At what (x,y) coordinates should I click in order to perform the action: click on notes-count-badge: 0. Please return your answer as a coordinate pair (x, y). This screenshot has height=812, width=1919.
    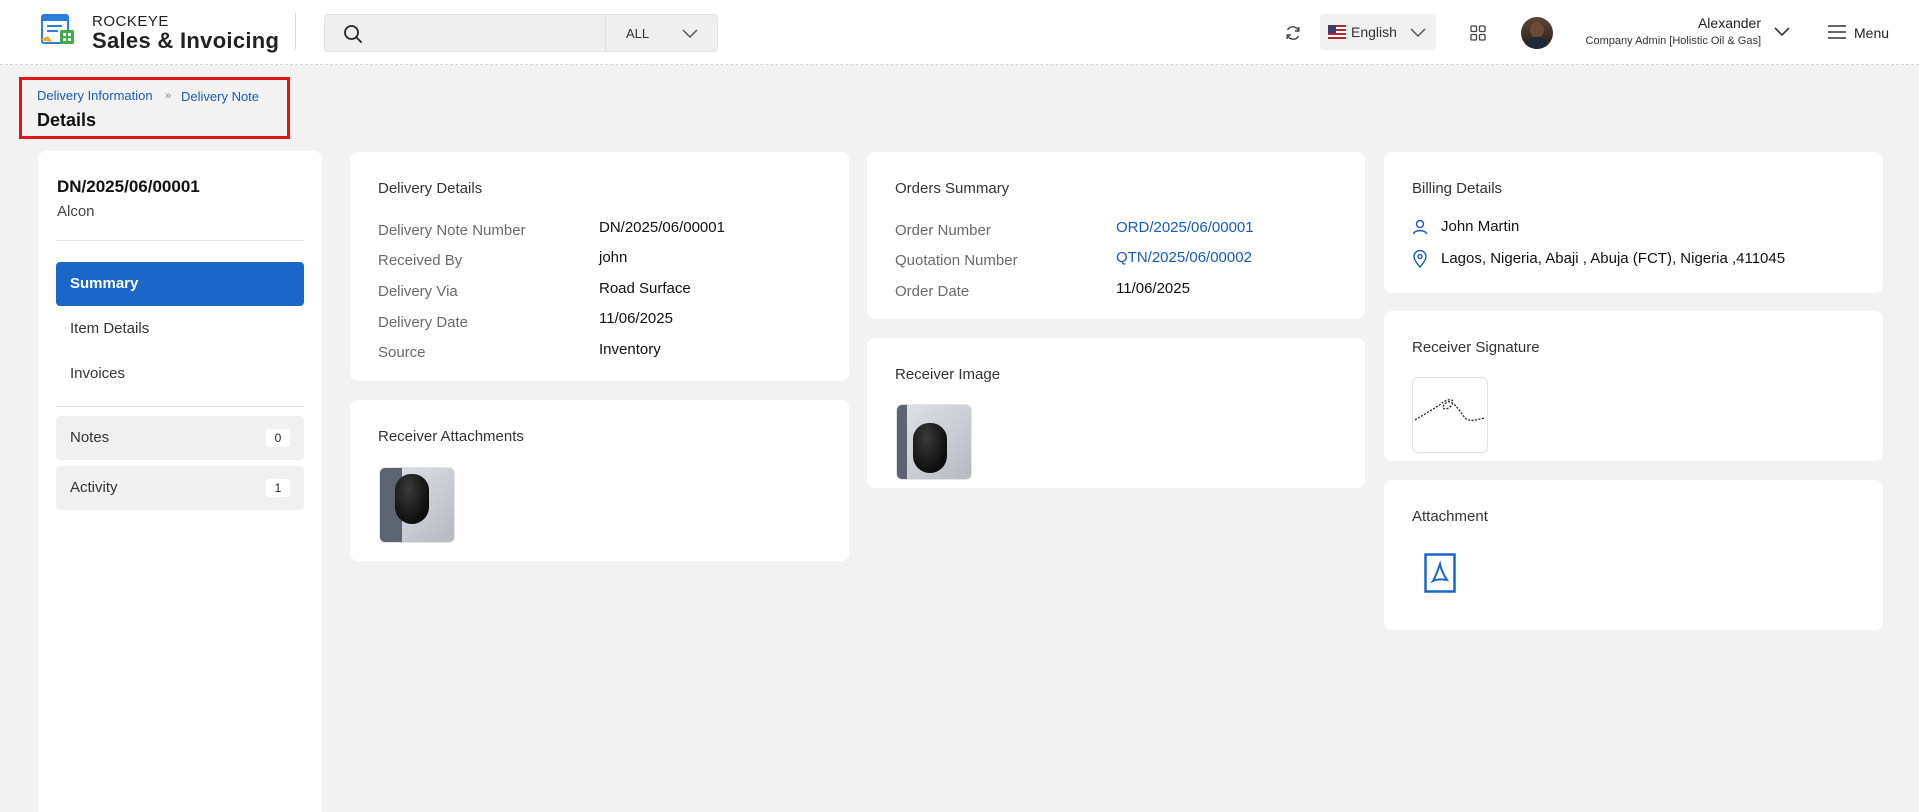
    Looking at the image, I should click on (278, 438).